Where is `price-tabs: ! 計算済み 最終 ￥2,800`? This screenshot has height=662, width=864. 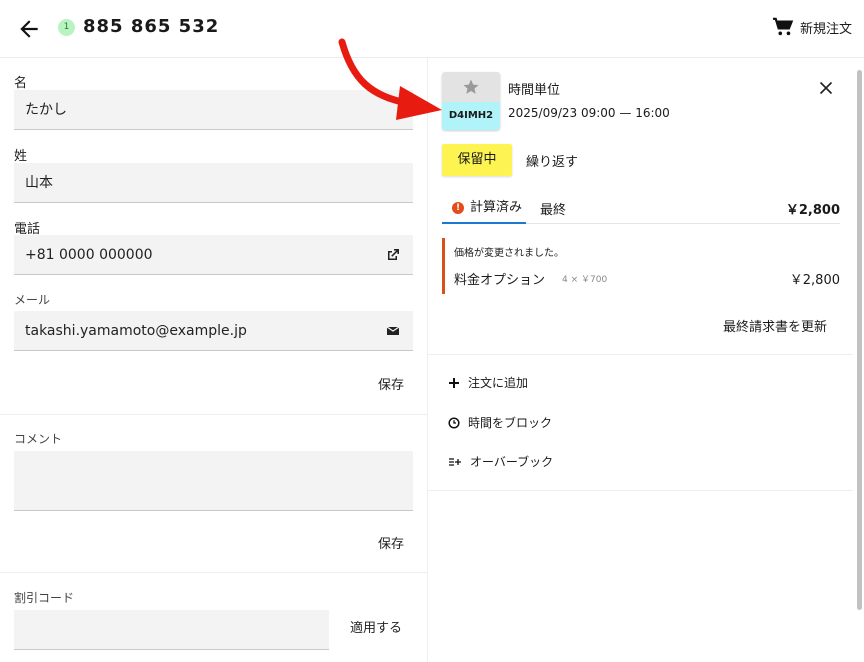 price-tabs: ! 計算済み 最終 ￥2,800 is located at coordinates (641, 209).